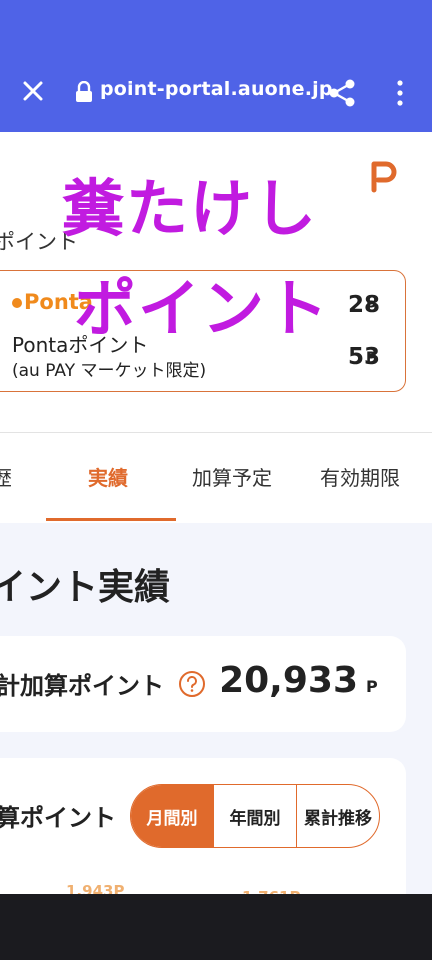 The image size is (432, 960). What do you see at coordinates (337, 816) in the screenshot?
I see `toggle-cumulative: 累計推移` at bounding box center [337, 816].